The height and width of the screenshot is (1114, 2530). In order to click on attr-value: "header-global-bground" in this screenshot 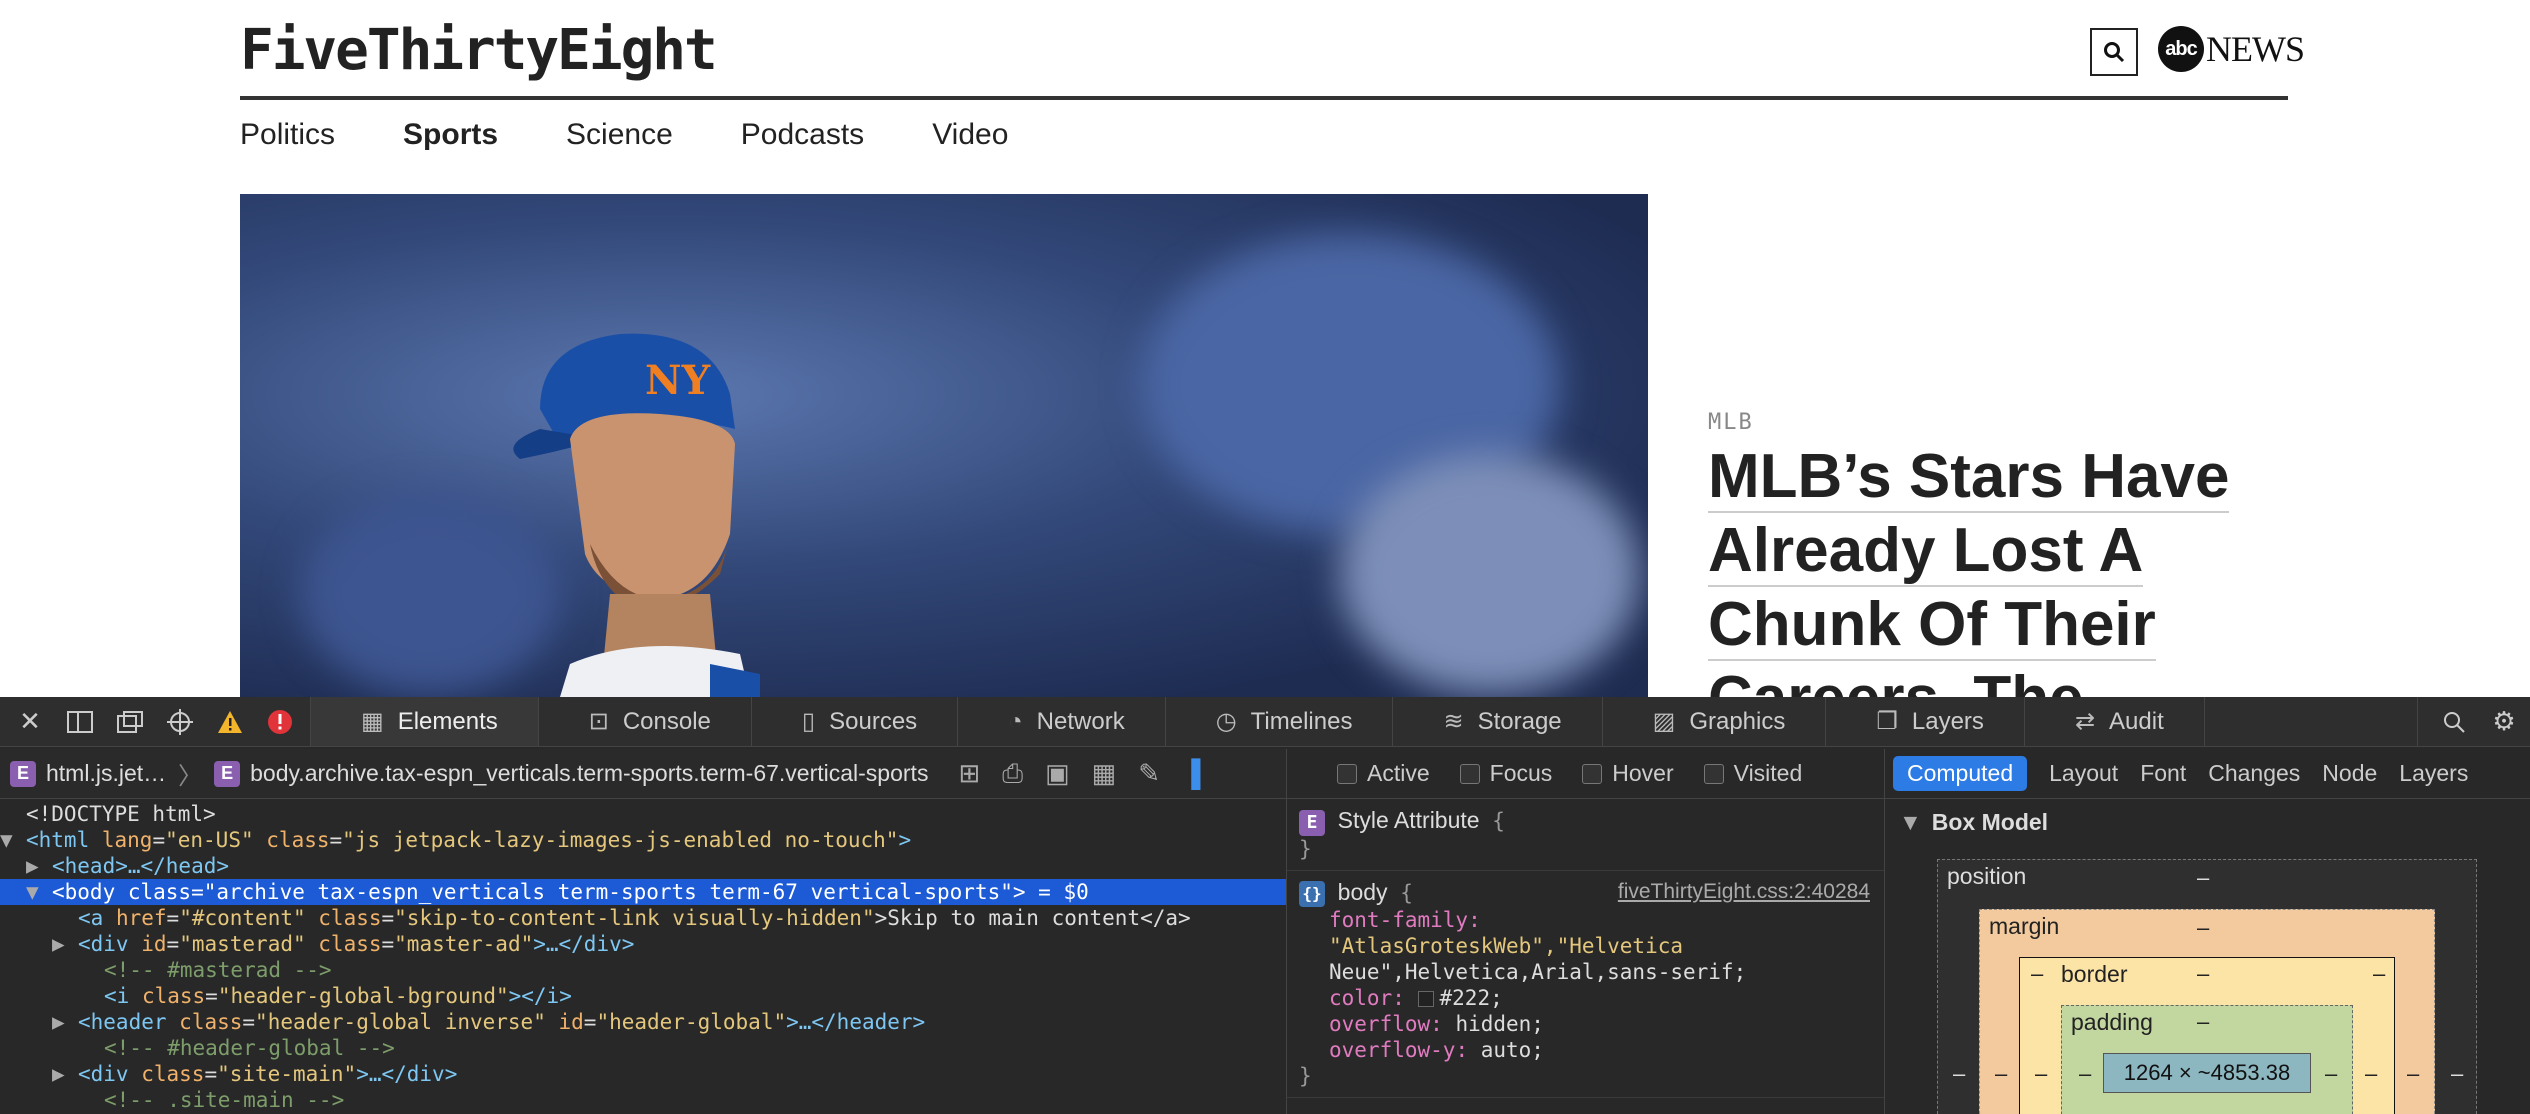, I will do `click(363, 996)`.